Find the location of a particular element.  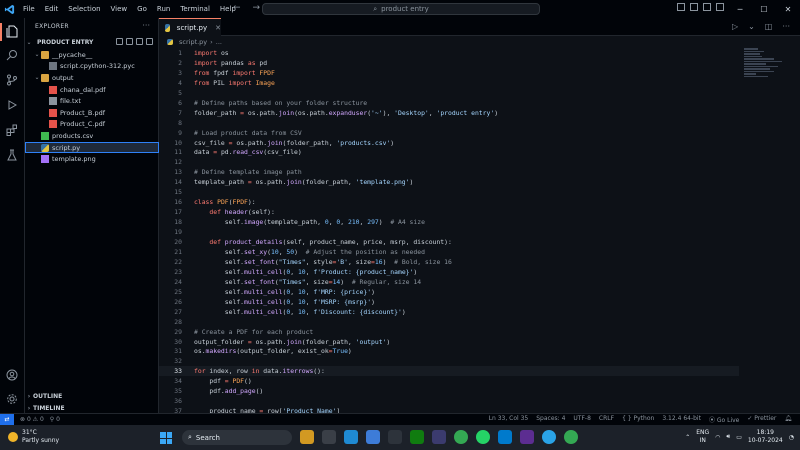

tree-file: Product_C.pdf is located at coordinates (92, 125).